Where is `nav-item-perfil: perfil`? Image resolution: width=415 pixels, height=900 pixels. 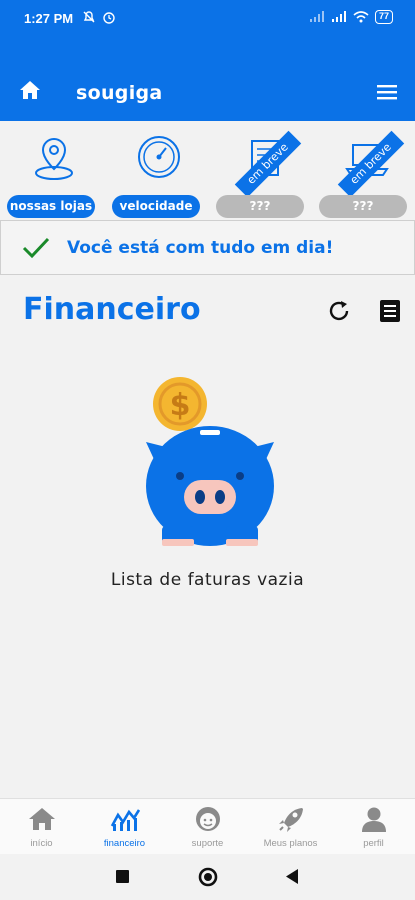
nav-item-perfil: perfil is located at coordinates (373, 827).